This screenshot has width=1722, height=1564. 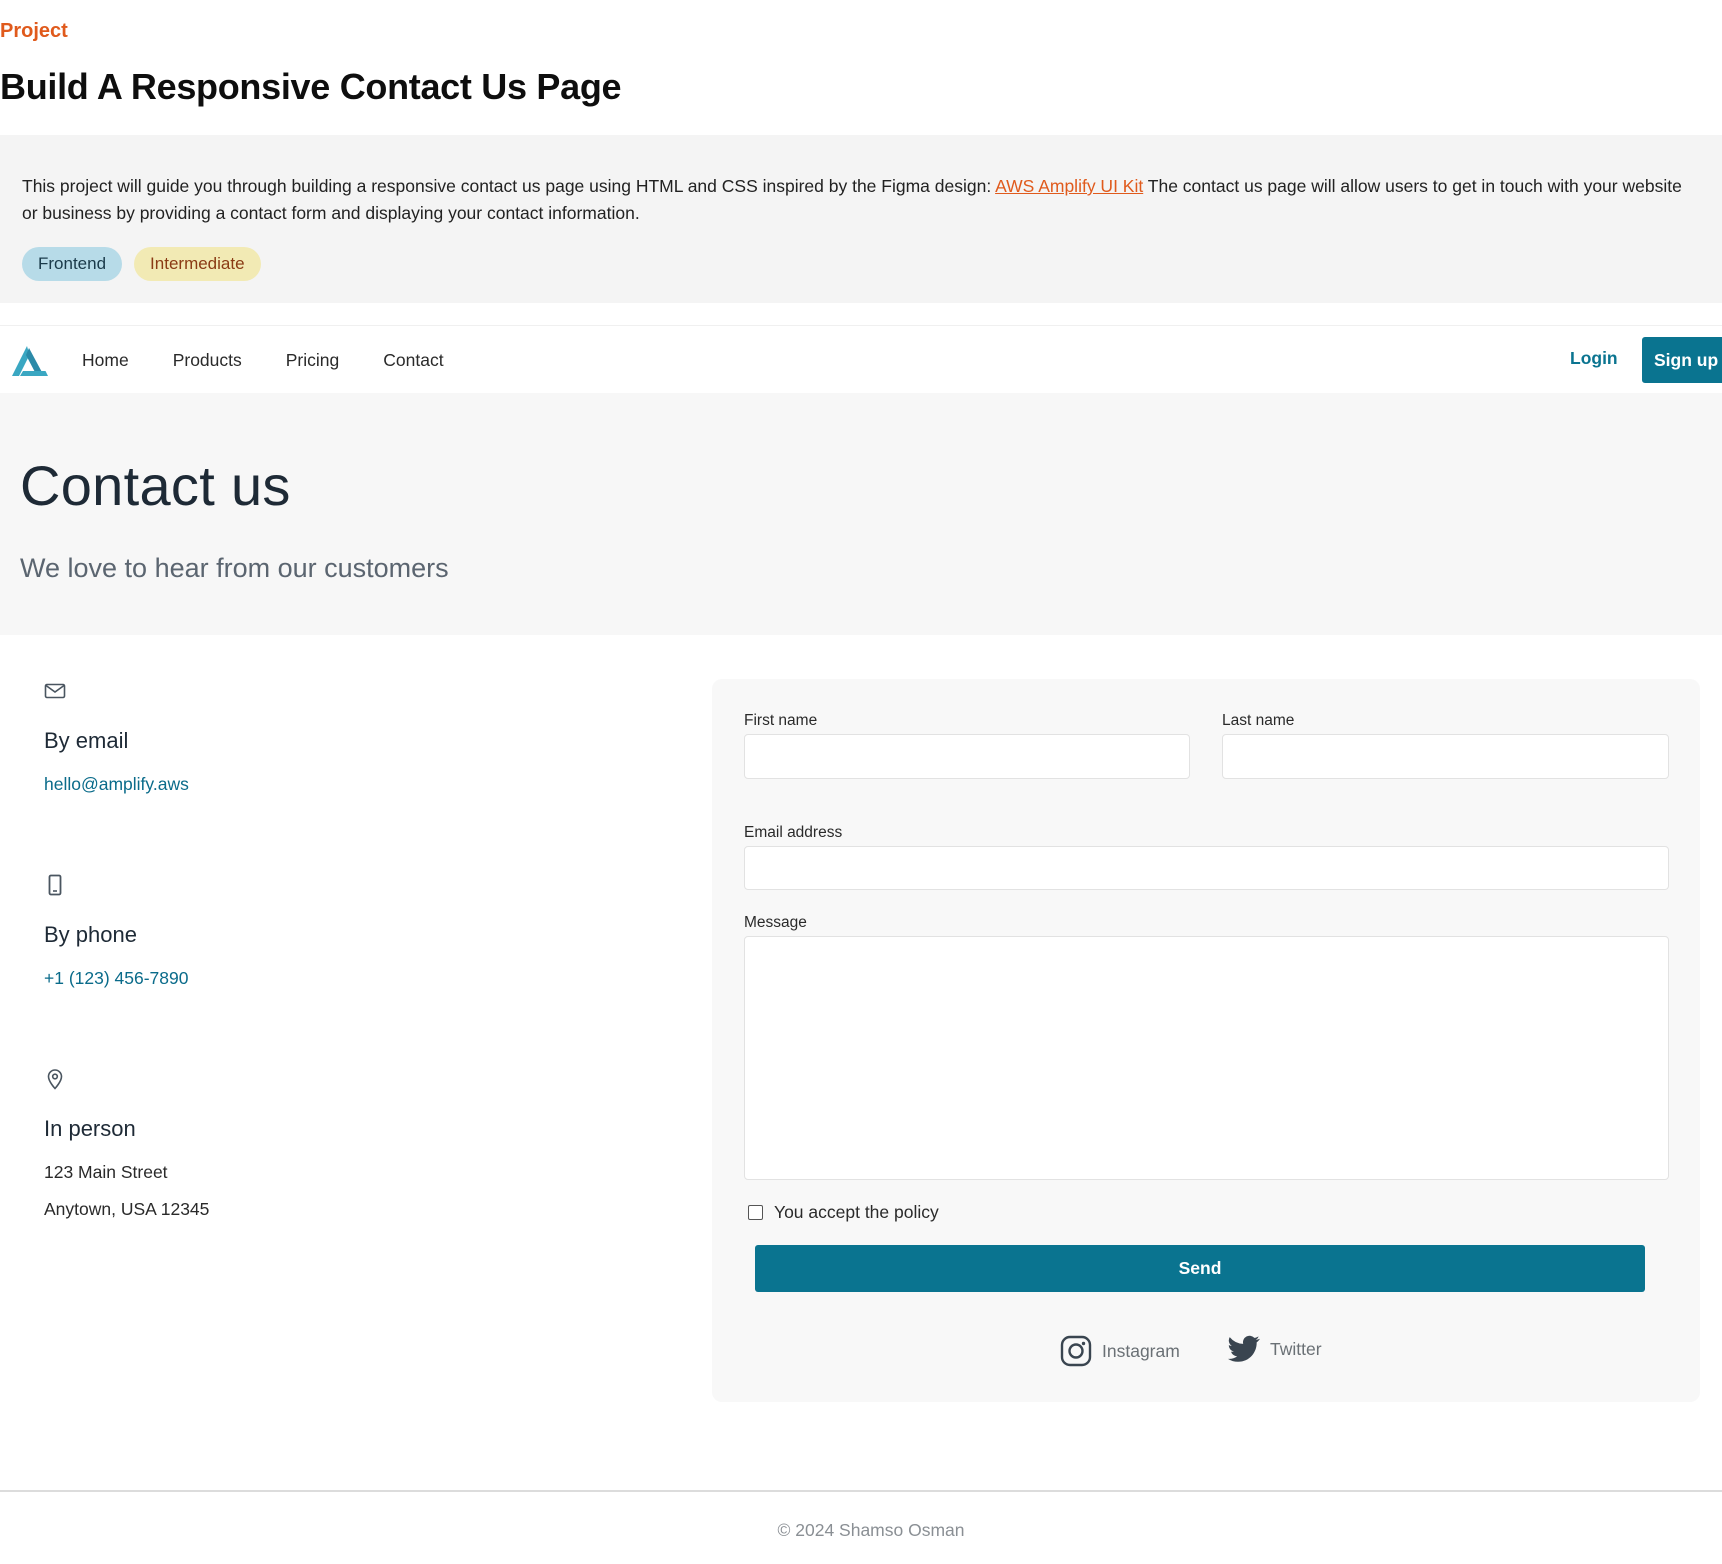 What do you see at coordinates (313, 360) in the screenshot?
I see `nav-link-pricing: Pricing` at bounding box center [313, 360].